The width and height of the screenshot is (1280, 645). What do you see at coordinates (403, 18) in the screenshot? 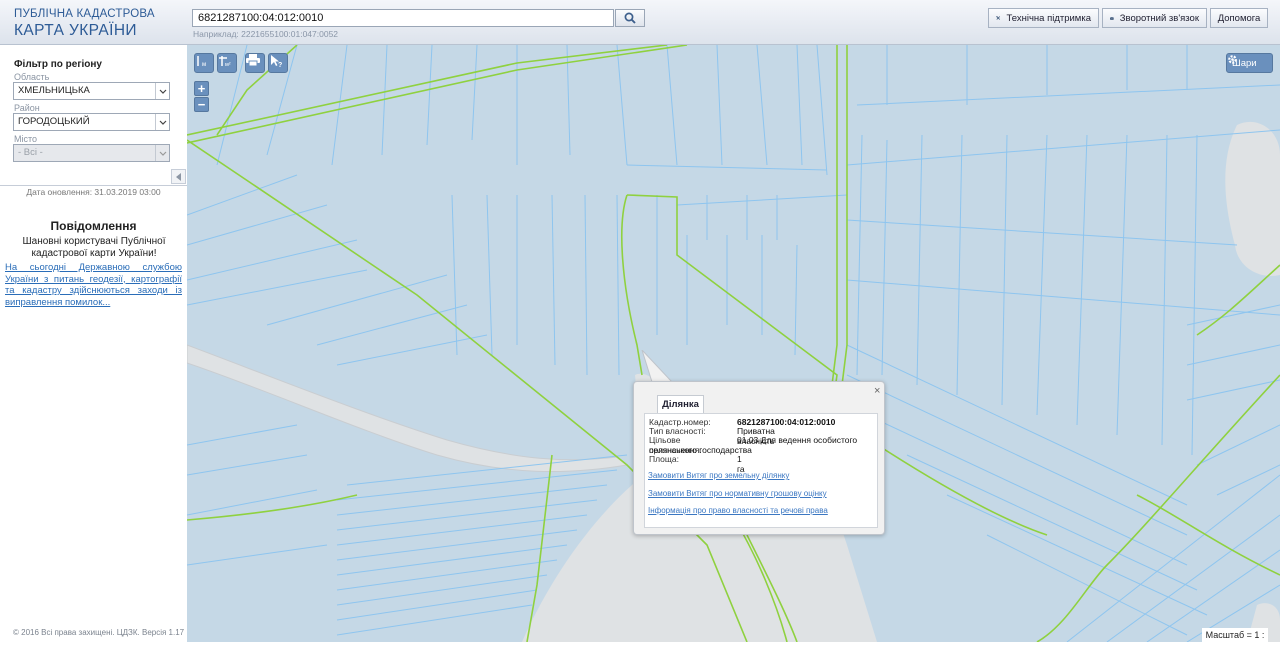
I see `search-input: 6821287100:04:012:0010` at bounding box center [403, 18].